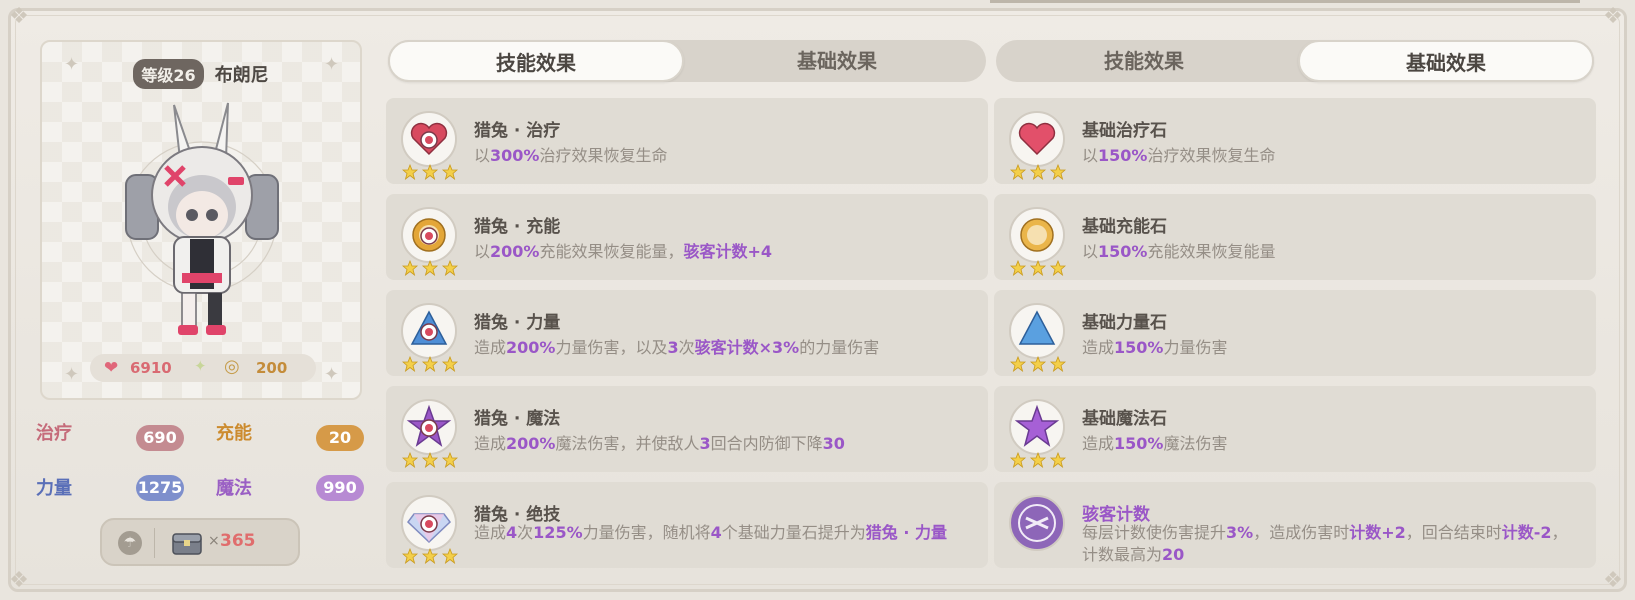 This screenshot has width=1635, height=600. Describe the element at coordinates (429, 235) in the screenshot. I see `charge-gem-icon` at that location.